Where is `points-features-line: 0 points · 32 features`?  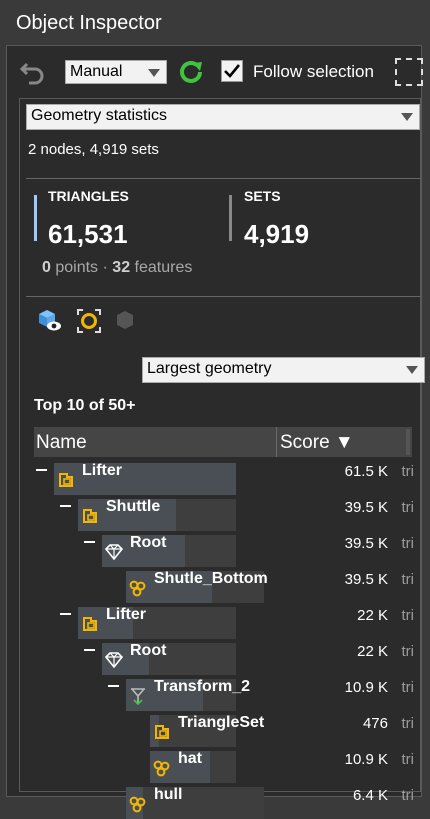 points-features-line: 0 points · 32 features is located at coordinates (117, 268).